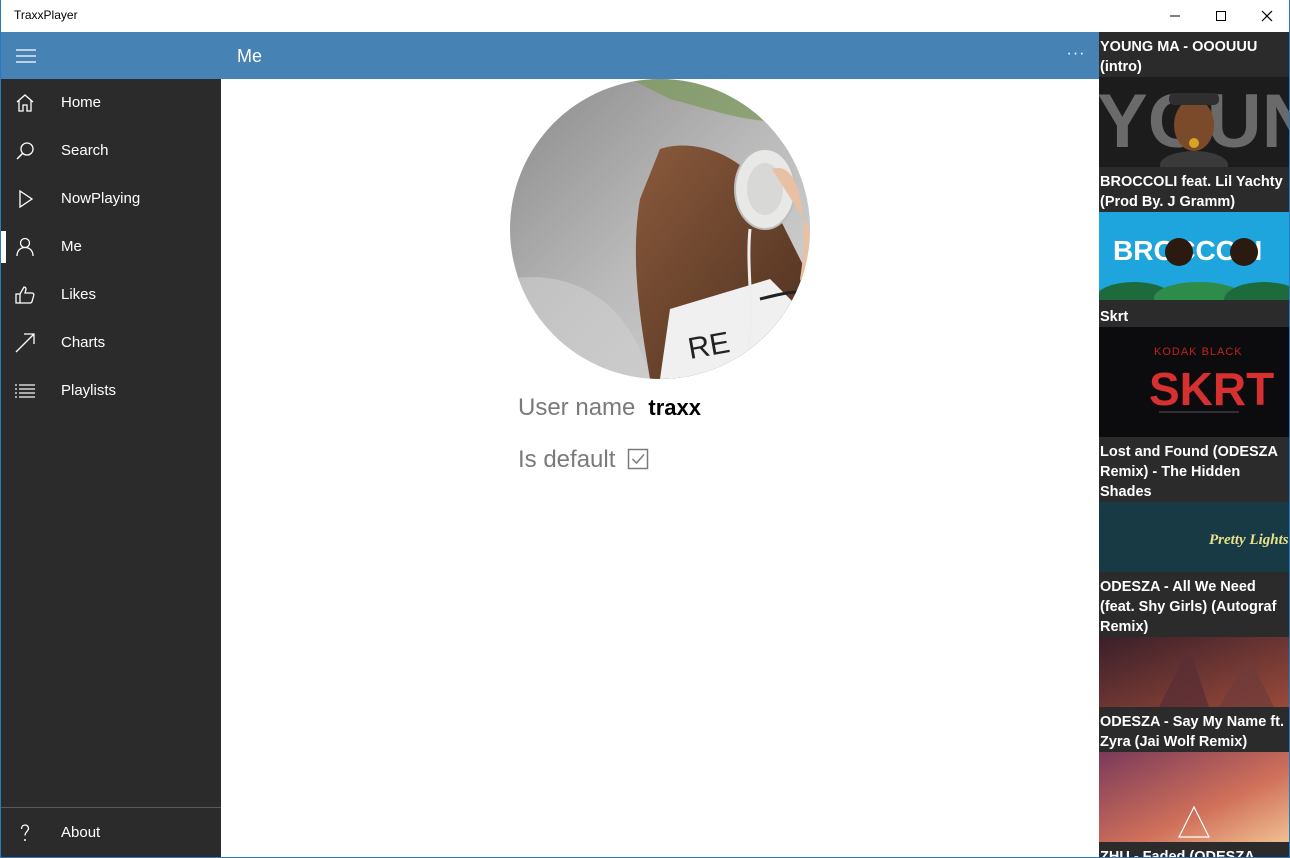  Describe the element at coordinates (550, 55) in the screenshot. I see `app-header: Me ···` at that location.